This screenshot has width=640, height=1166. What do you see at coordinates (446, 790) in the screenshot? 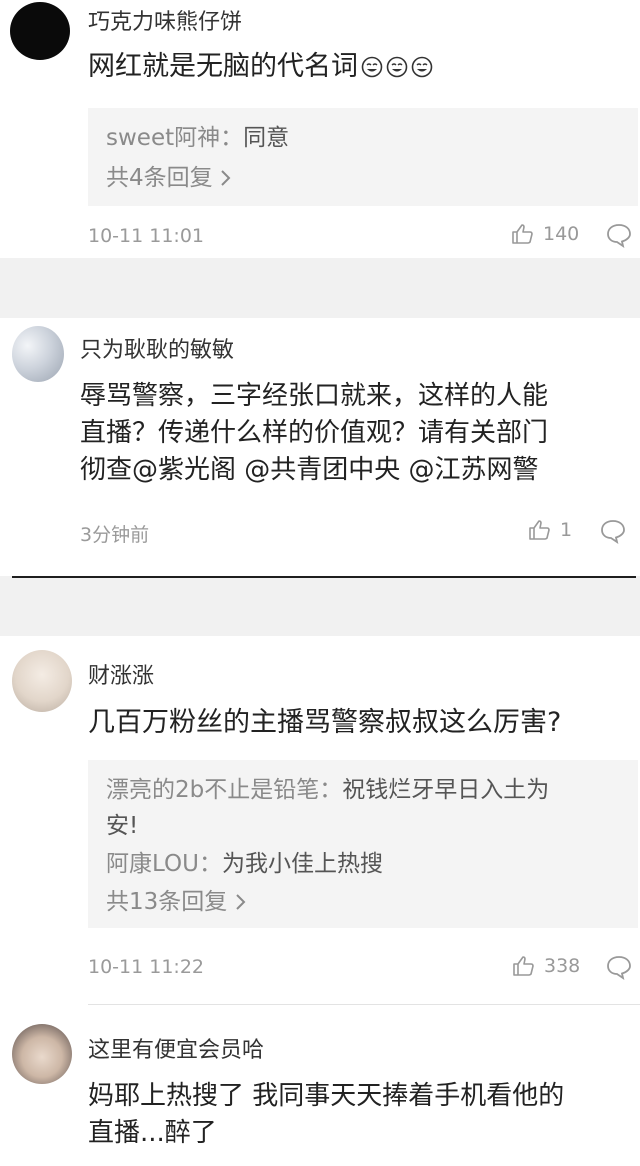
I see `reply-text: 祝钱烂牙早日入土为` at bounding box center [446, 790].